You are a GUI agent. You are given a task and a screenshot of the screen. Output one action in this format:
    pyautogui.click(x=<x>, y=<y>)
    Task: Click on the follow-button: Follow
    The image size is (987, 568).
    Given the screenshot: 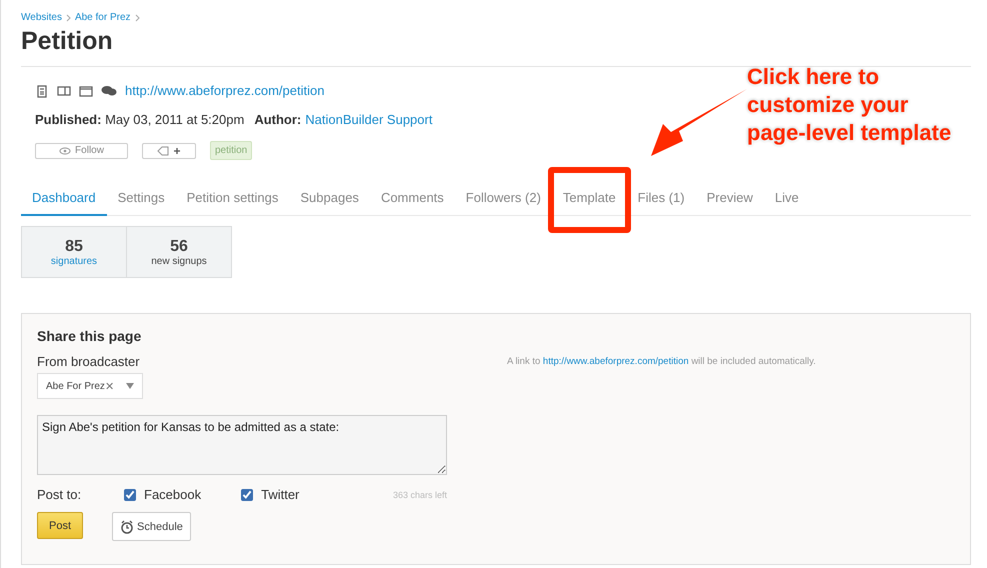 What is the action you would take?
    pyautogui.click(x=81, y=150)
    